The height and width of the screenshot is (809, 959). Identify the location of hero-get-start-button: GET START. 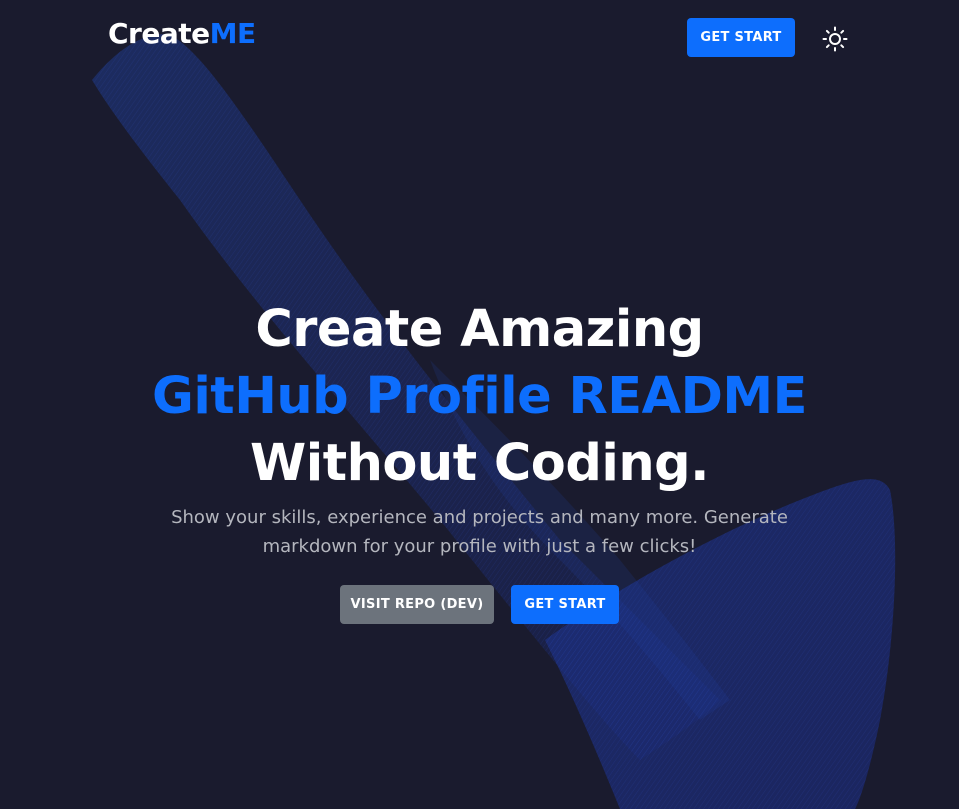
(565, 604).